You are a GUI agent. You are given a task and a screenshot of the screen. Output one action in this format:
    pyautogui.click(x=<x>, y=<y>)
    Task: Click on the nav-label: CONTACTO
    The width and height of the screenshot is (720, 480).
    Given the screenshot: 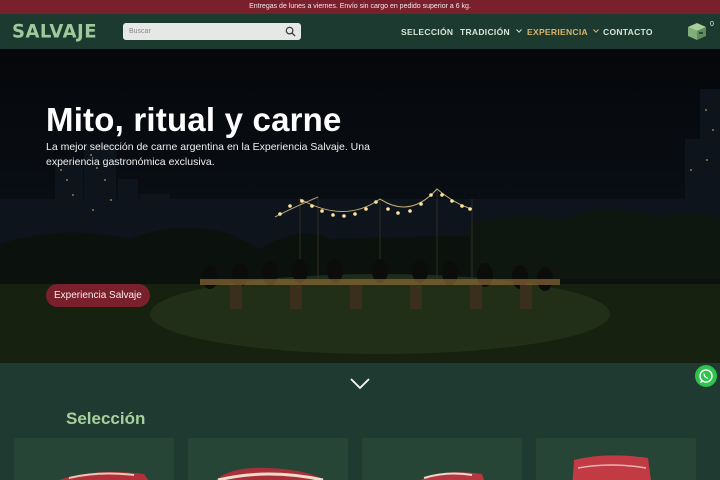 What is the action you would take?
    pyautogui.click(x=628, y=32)
    